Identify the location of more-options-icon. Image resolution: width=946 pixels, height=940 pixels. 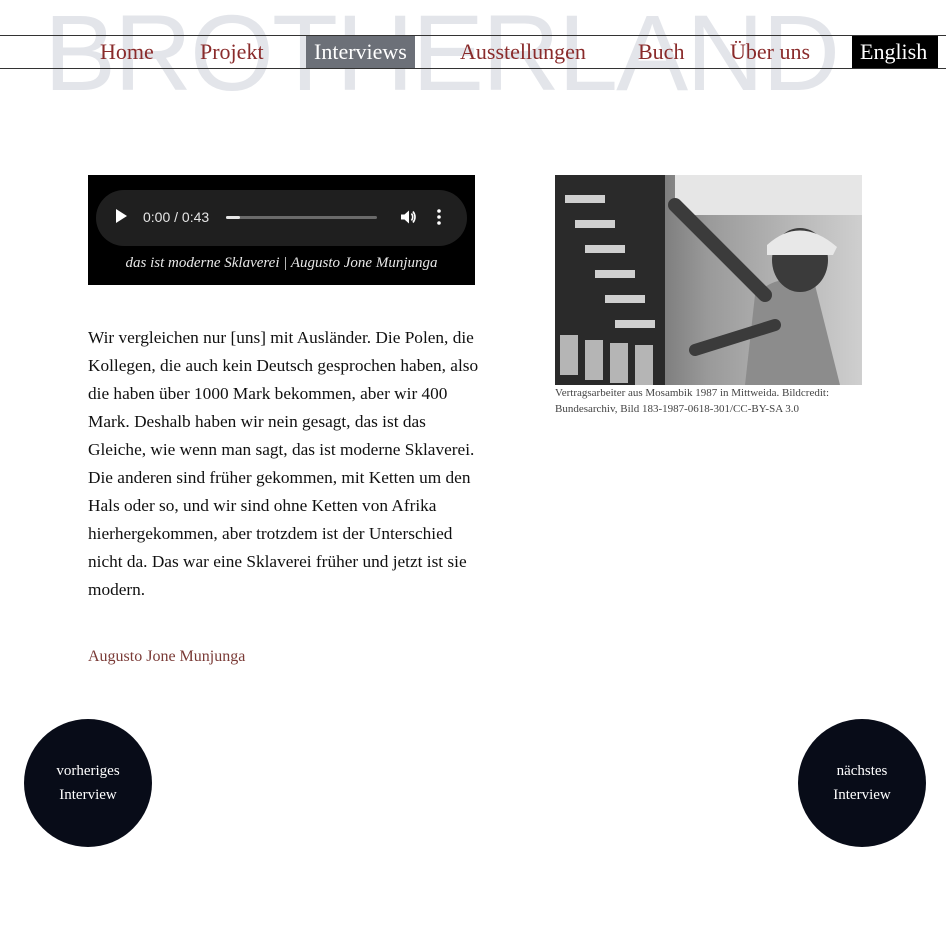
(439, 219).